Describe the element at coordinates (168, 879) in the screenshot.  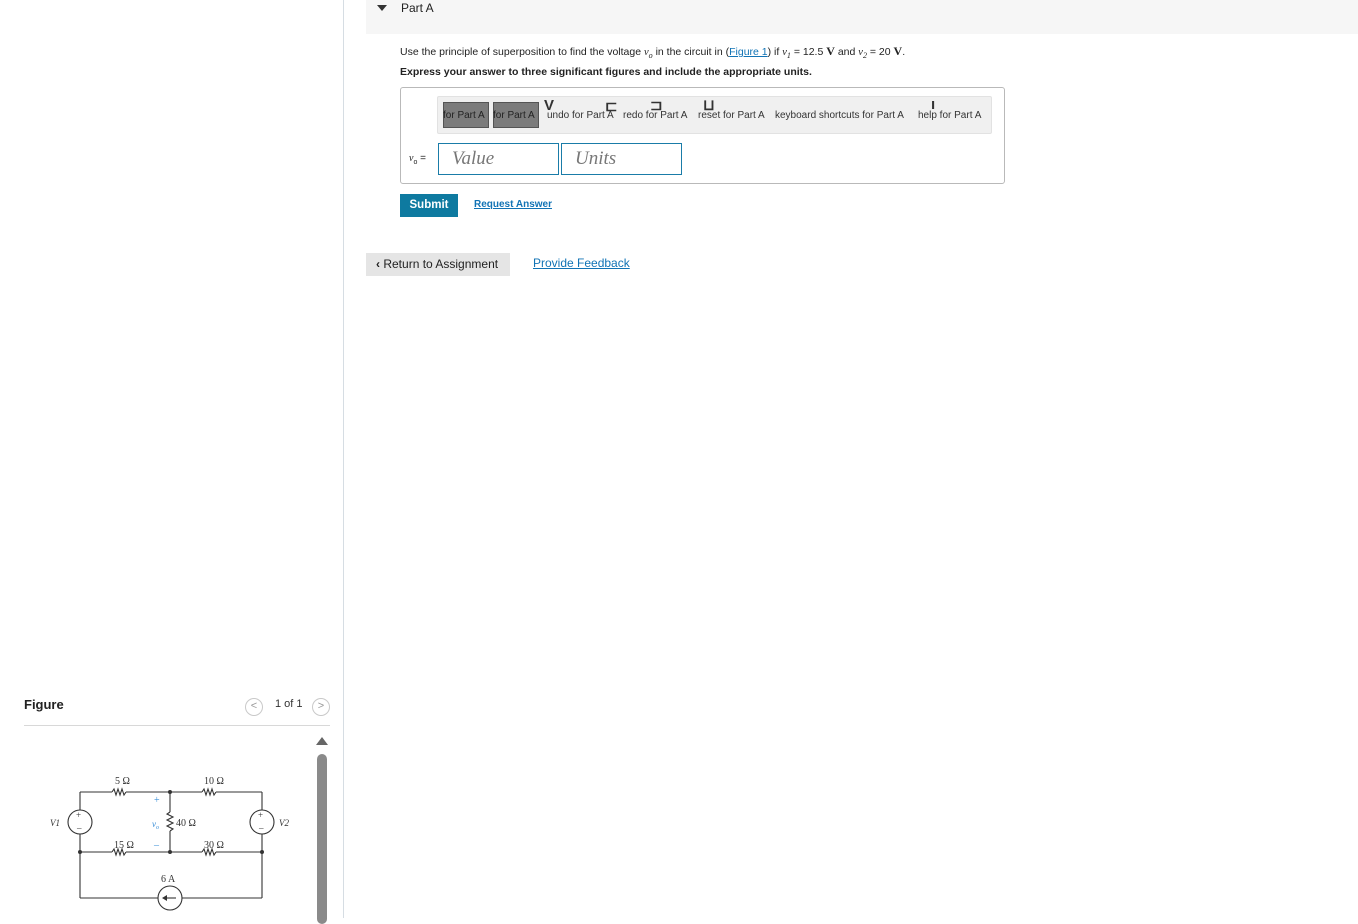
I see `current-source-label: 6 A` at that location.